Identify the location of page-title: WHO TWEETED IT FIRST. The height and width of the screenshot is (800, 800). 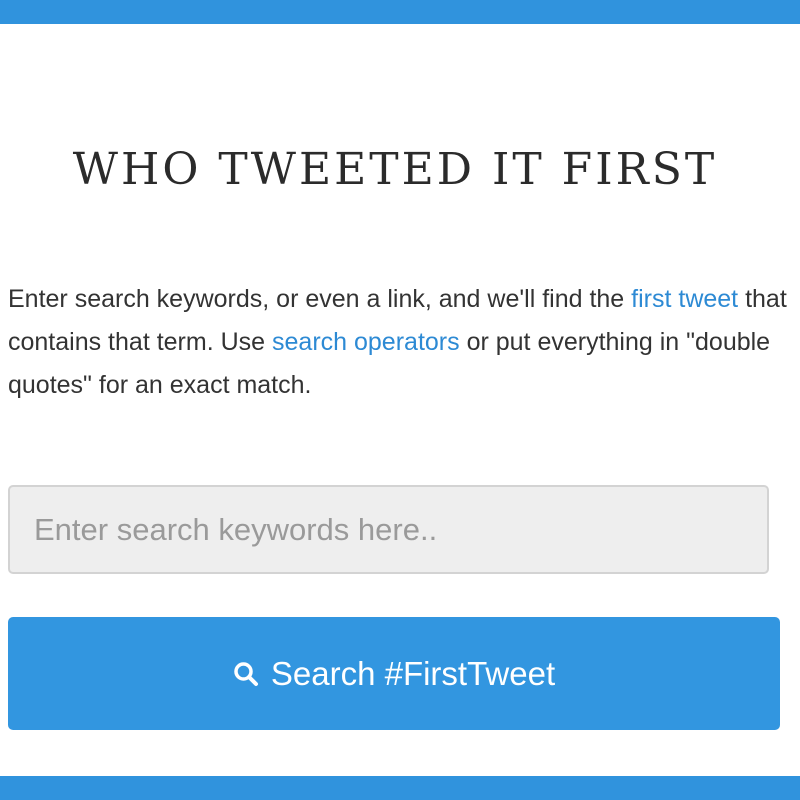
(395, 169).